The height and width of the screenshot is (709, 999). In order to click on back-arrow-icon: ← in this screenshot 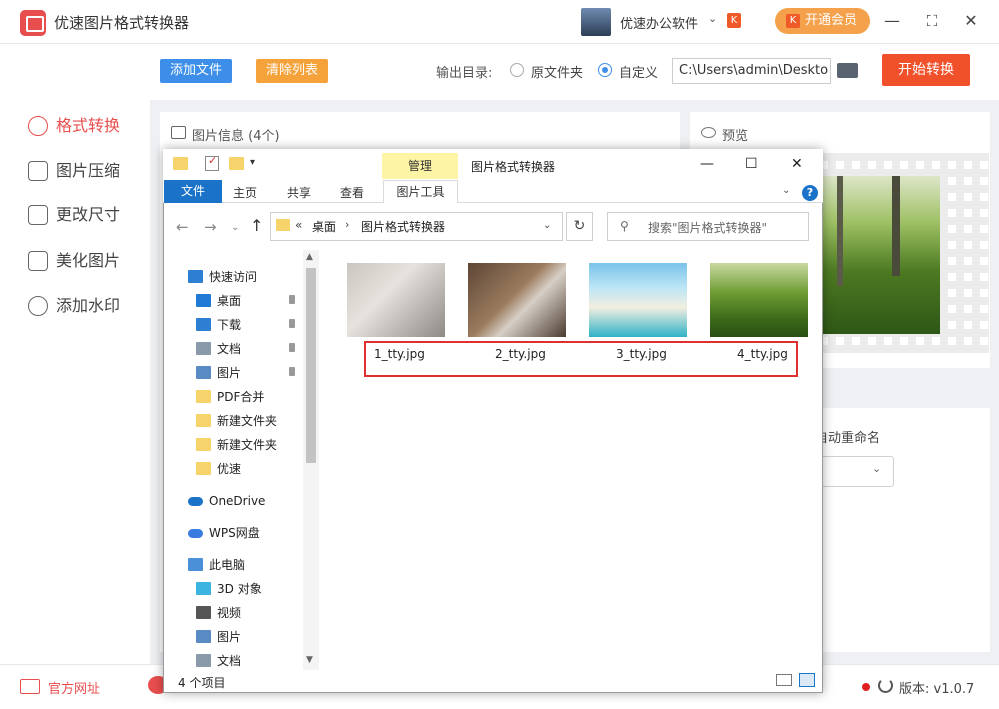, I will do `click(182, 227)`.